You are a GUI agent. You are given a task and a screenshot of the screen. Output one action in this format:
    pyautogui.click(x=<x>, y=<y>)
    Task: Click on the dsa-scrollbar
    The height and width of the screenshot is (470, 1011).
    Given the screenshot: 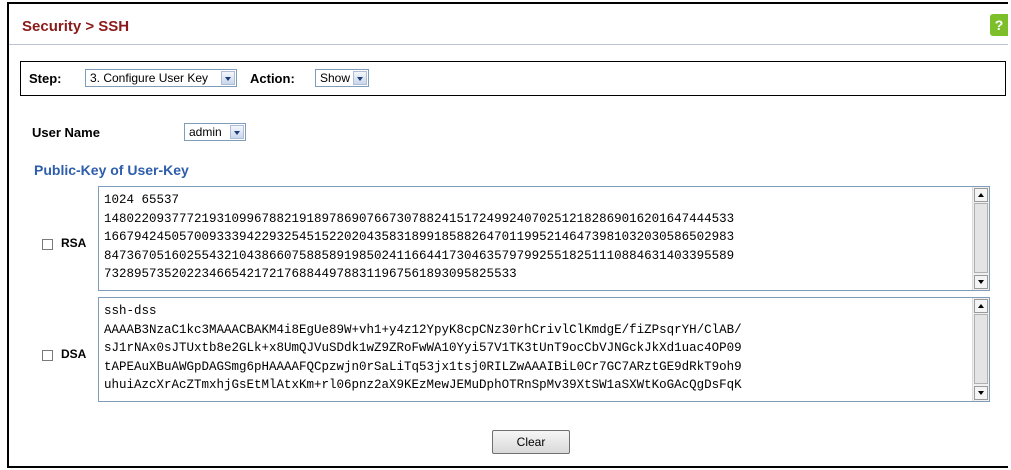 What is the action you would take?
    pyautogui.click(x=980, y=349)
    